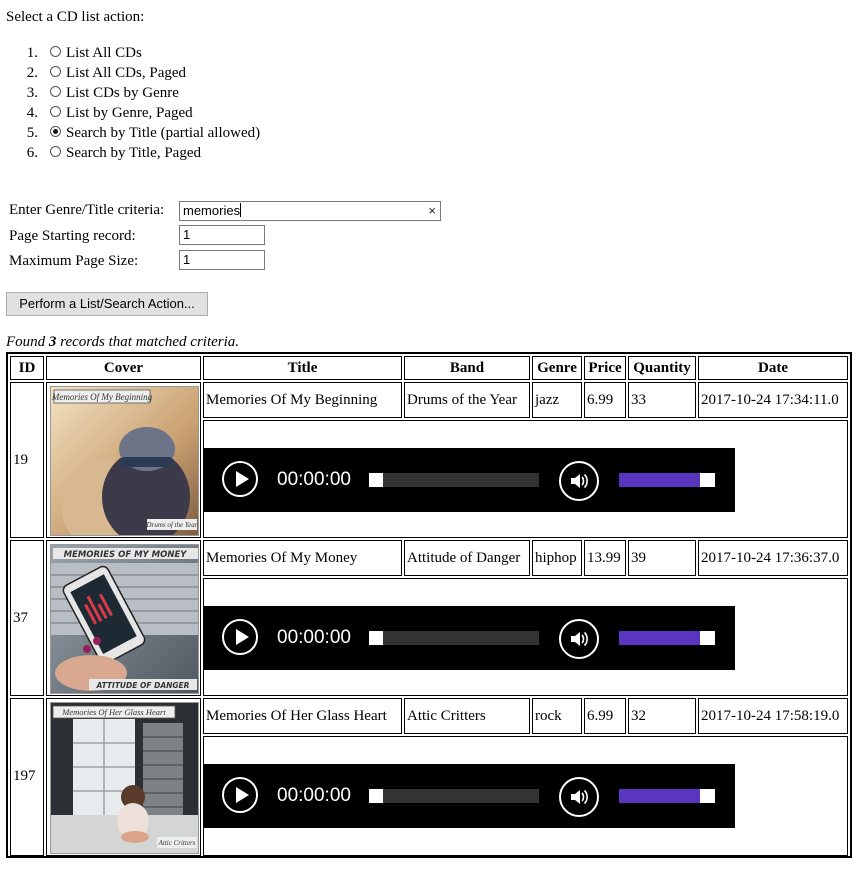 This screenshot has width=862, height=870. Describe the element at coordinates (302, 400) in the screenshot. I see `cell-title: Memories Of My Beginning` at that location.